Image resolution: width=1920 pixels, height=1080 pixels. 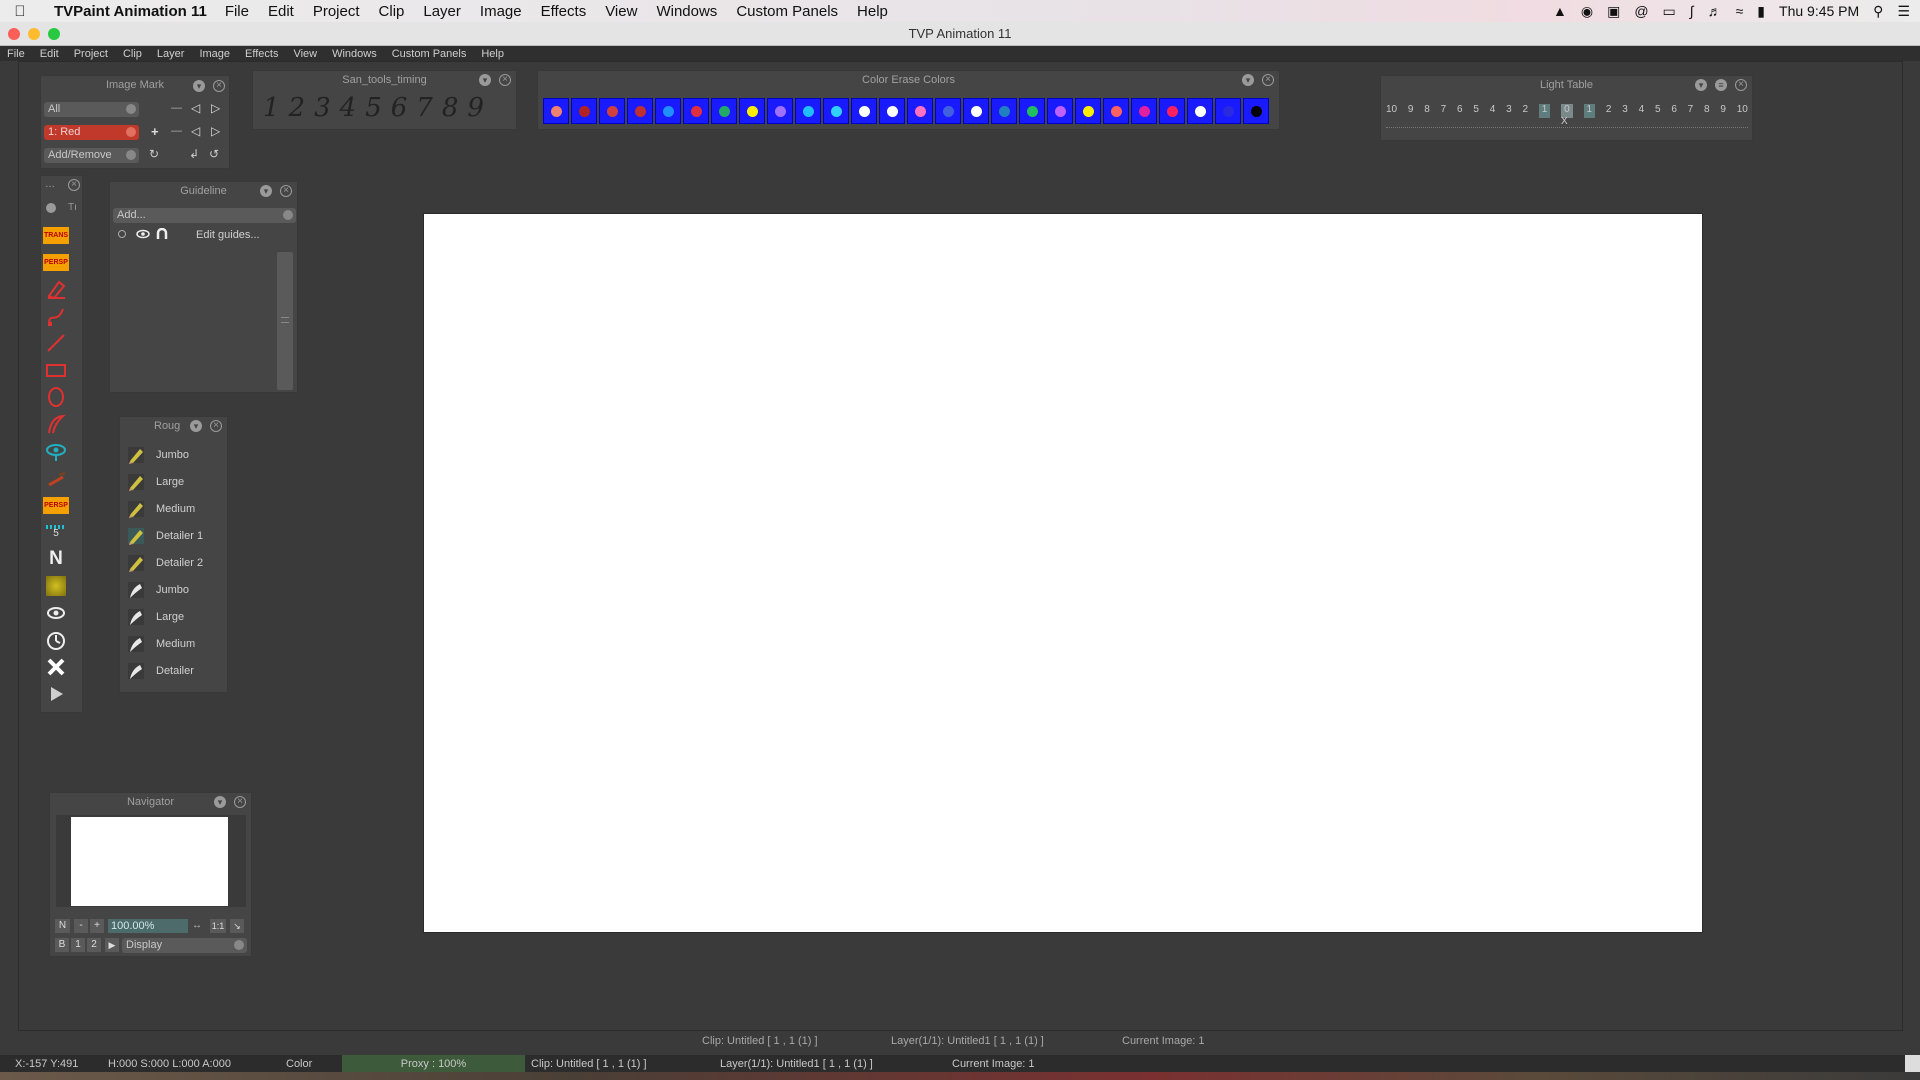 I want to click on zoom-field: 100.00%, so click(x=148, y=926).